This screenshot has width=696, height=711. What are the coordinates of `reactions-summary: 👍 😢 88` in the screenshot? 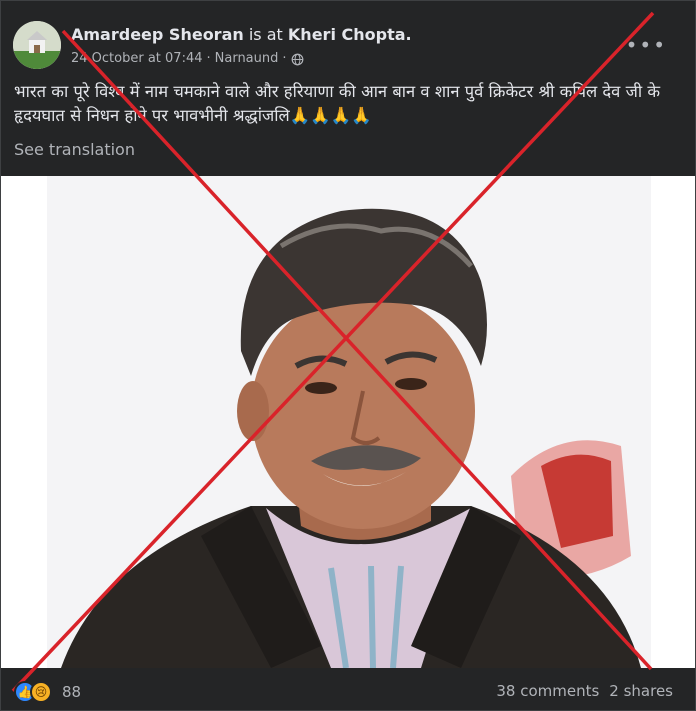 It's located at (47, 692).